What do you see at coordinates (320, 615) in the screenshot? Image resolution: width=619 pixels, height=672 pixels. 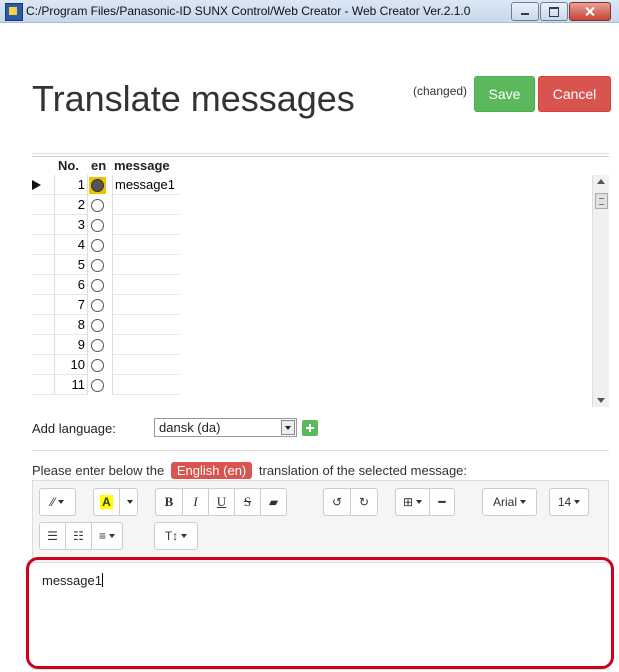 I see `translation-text-area: message1` at bounding box center [320, 615].